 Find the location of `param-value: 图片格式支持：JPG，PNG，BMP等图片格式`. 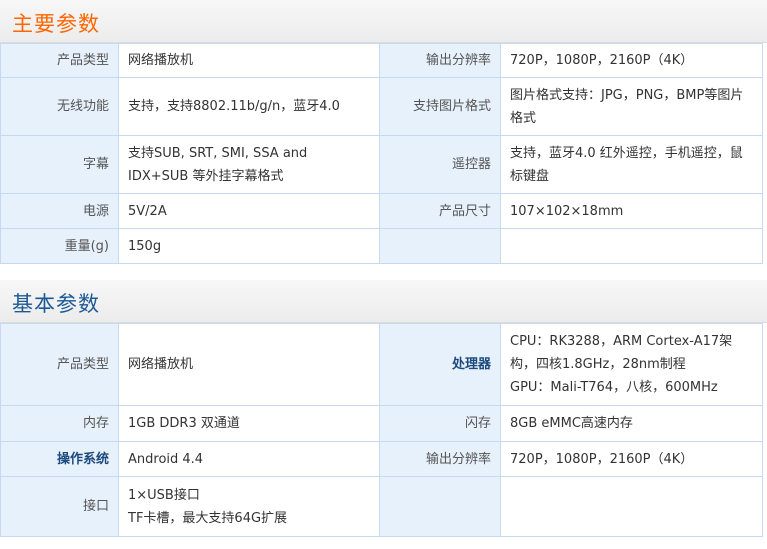

param-value: 图片格式支持：JPG，PNG，BMP等图片格式 is located at coordinates (631, 106).